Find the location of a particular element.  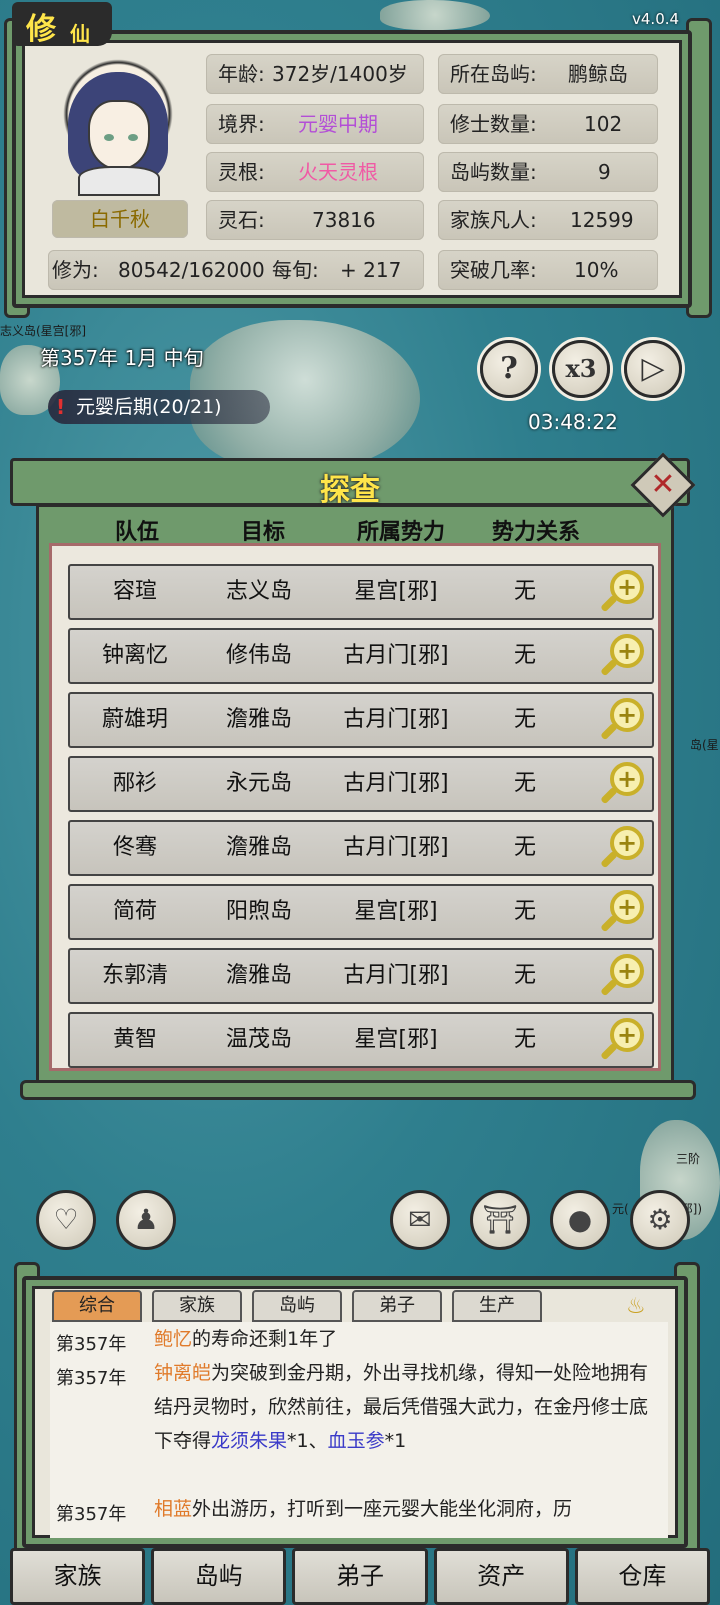

cultivation-field: 修为: 80542/162000 每旬: + 217 is located at coordinates (236, 270).